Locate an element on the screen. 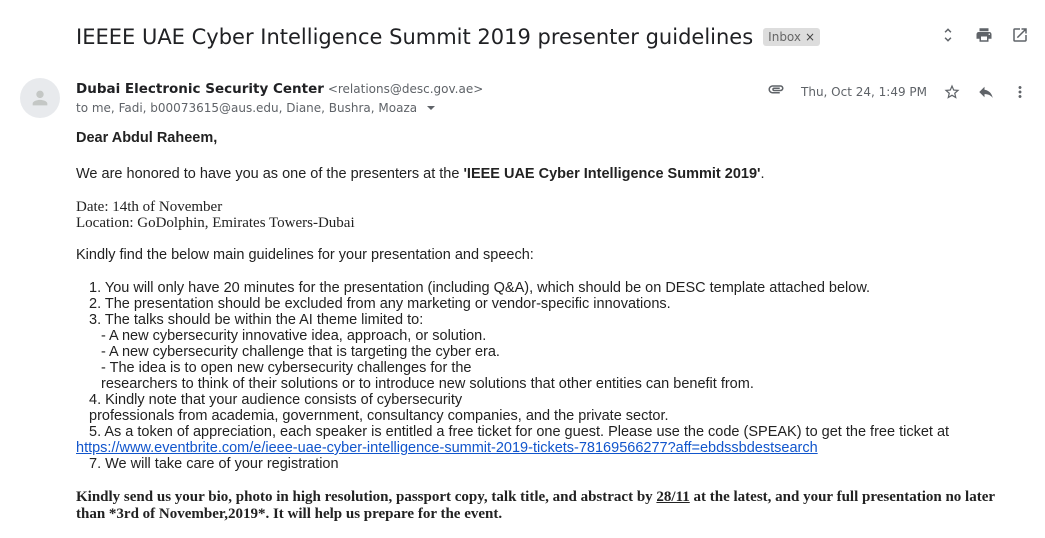 This screenshot has width=1045, height=538. inbox-label-text: Inbox is located at coordinates (785, 37).